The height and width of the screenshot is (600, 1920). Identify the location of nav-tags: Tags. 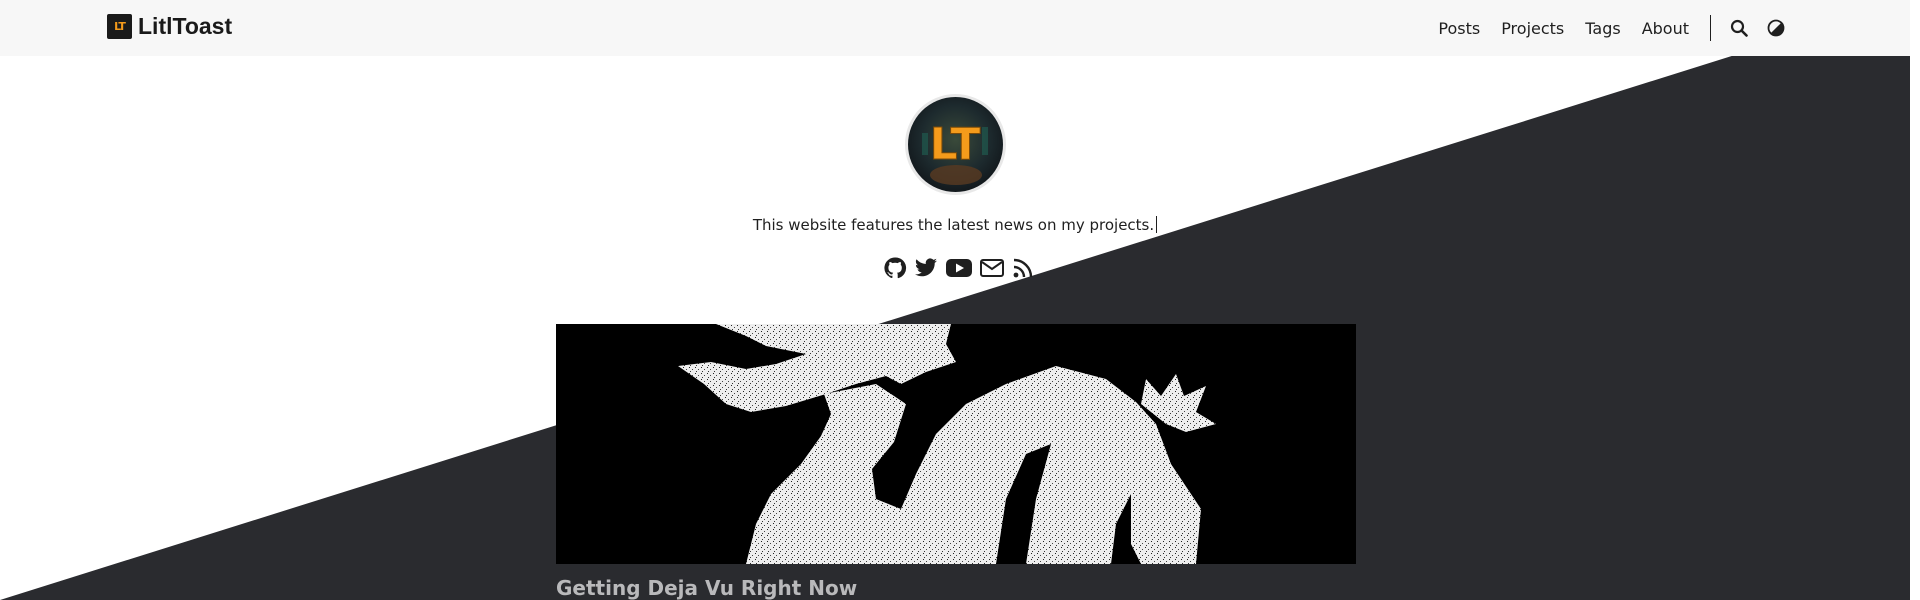
(1602, 28).